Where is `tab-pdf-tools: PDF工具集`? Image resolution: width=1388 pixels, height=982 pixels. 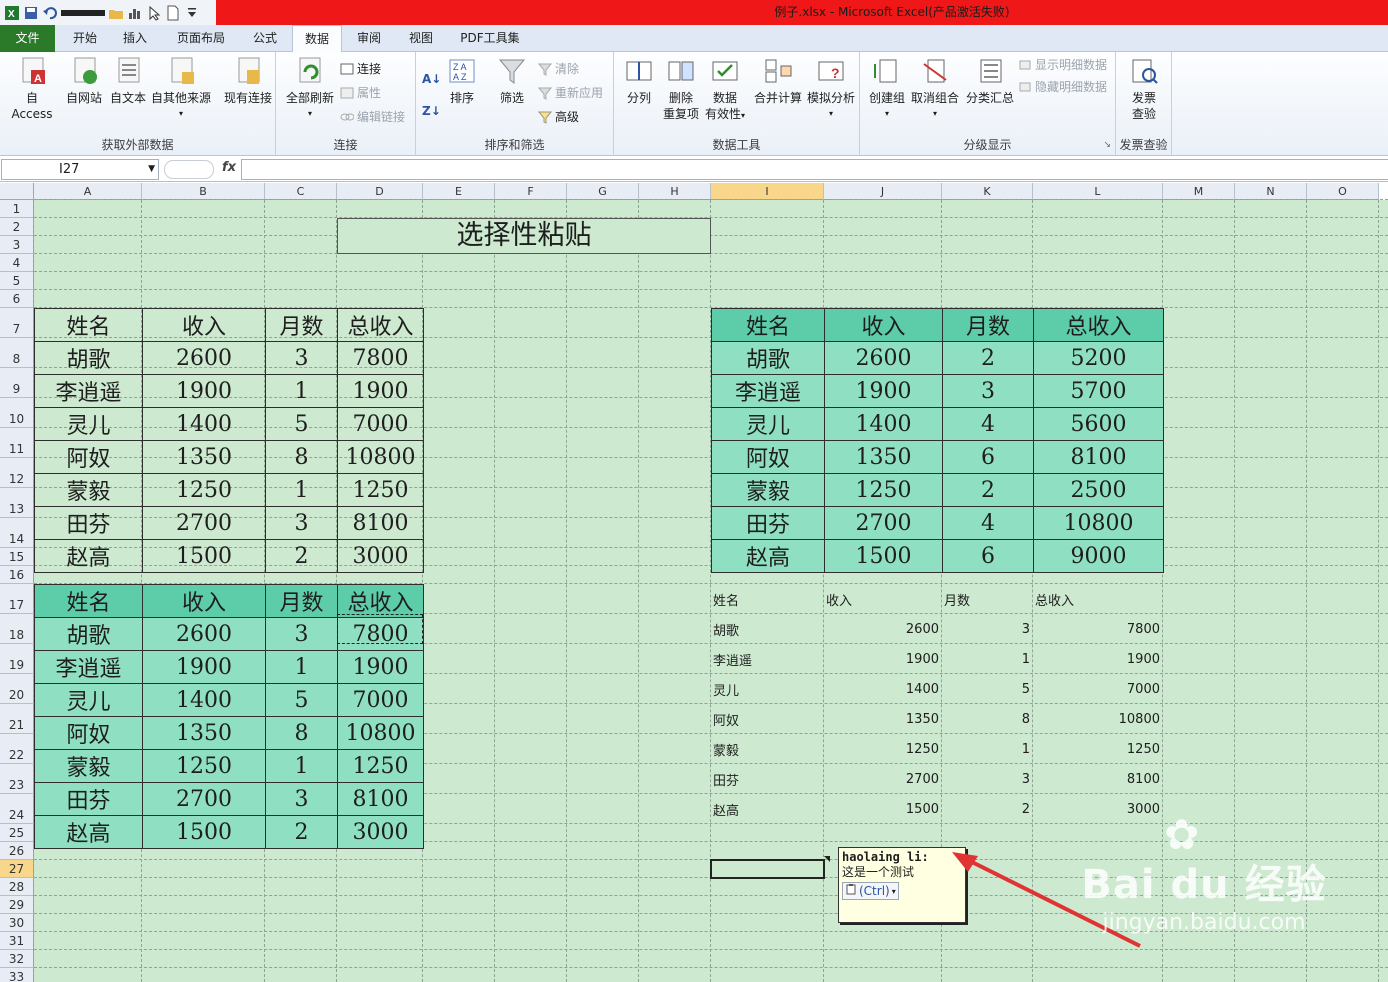
tab-pdf-tools: PDF工具集 is located at coordinates (490, 38).